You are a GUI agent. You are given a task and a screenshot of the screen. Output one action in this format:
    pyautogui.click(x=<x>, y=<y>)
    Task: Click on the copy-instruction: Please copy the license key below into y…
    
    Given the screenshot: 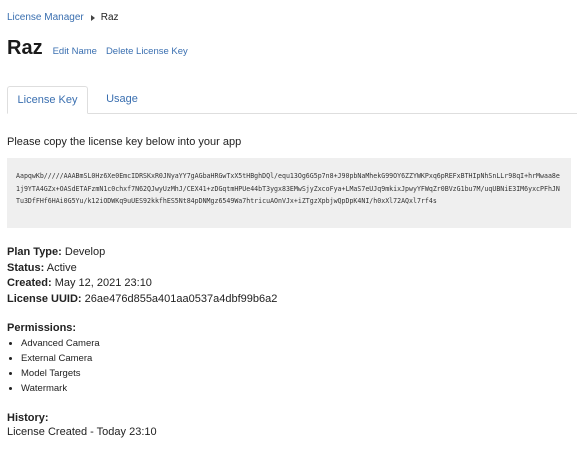 What is the action you would take?
    pyautogui.click(x=124, y=142)
    